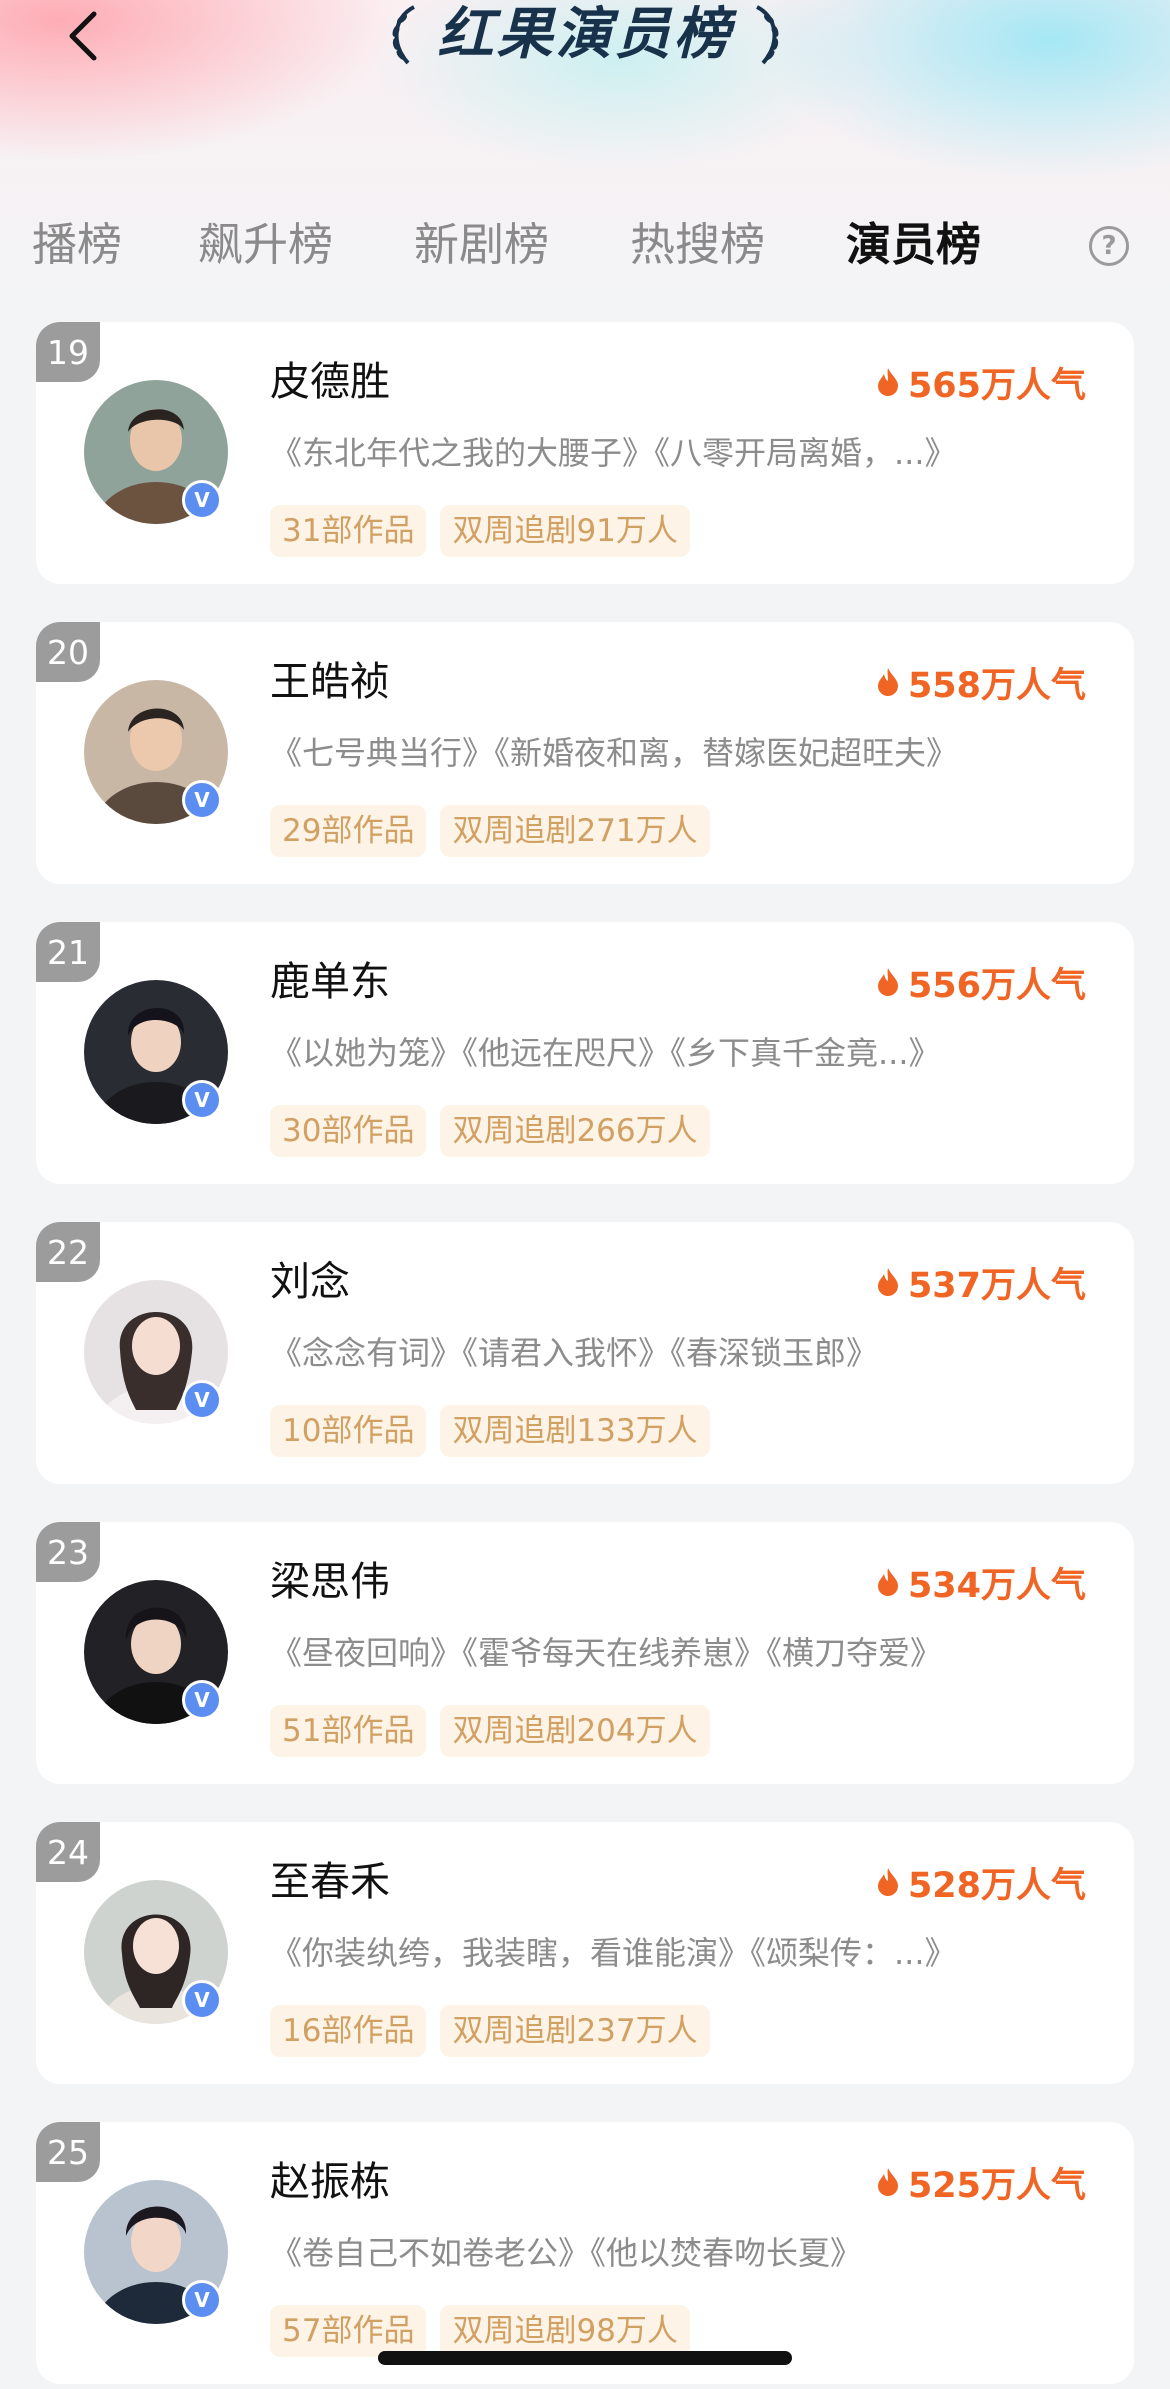 This screenshot has width=1170, height=2389. I want to click on works-count-tag: 10部作品, so click(348, 1431).